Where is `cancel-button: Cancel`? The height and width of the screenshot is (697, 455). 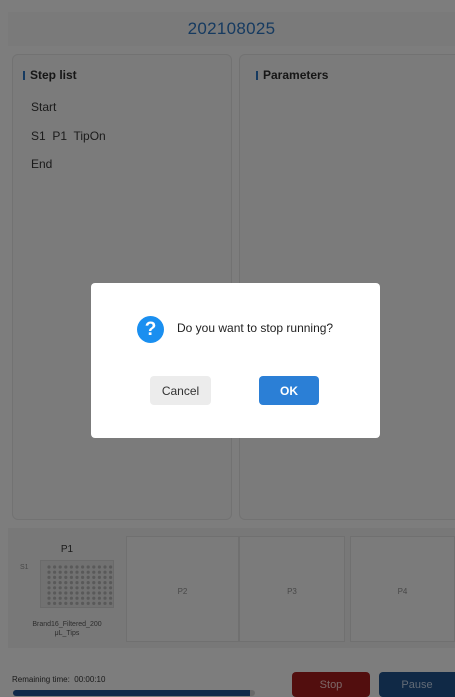
cancel-button: Cancel is located at coordinates (180, 390).